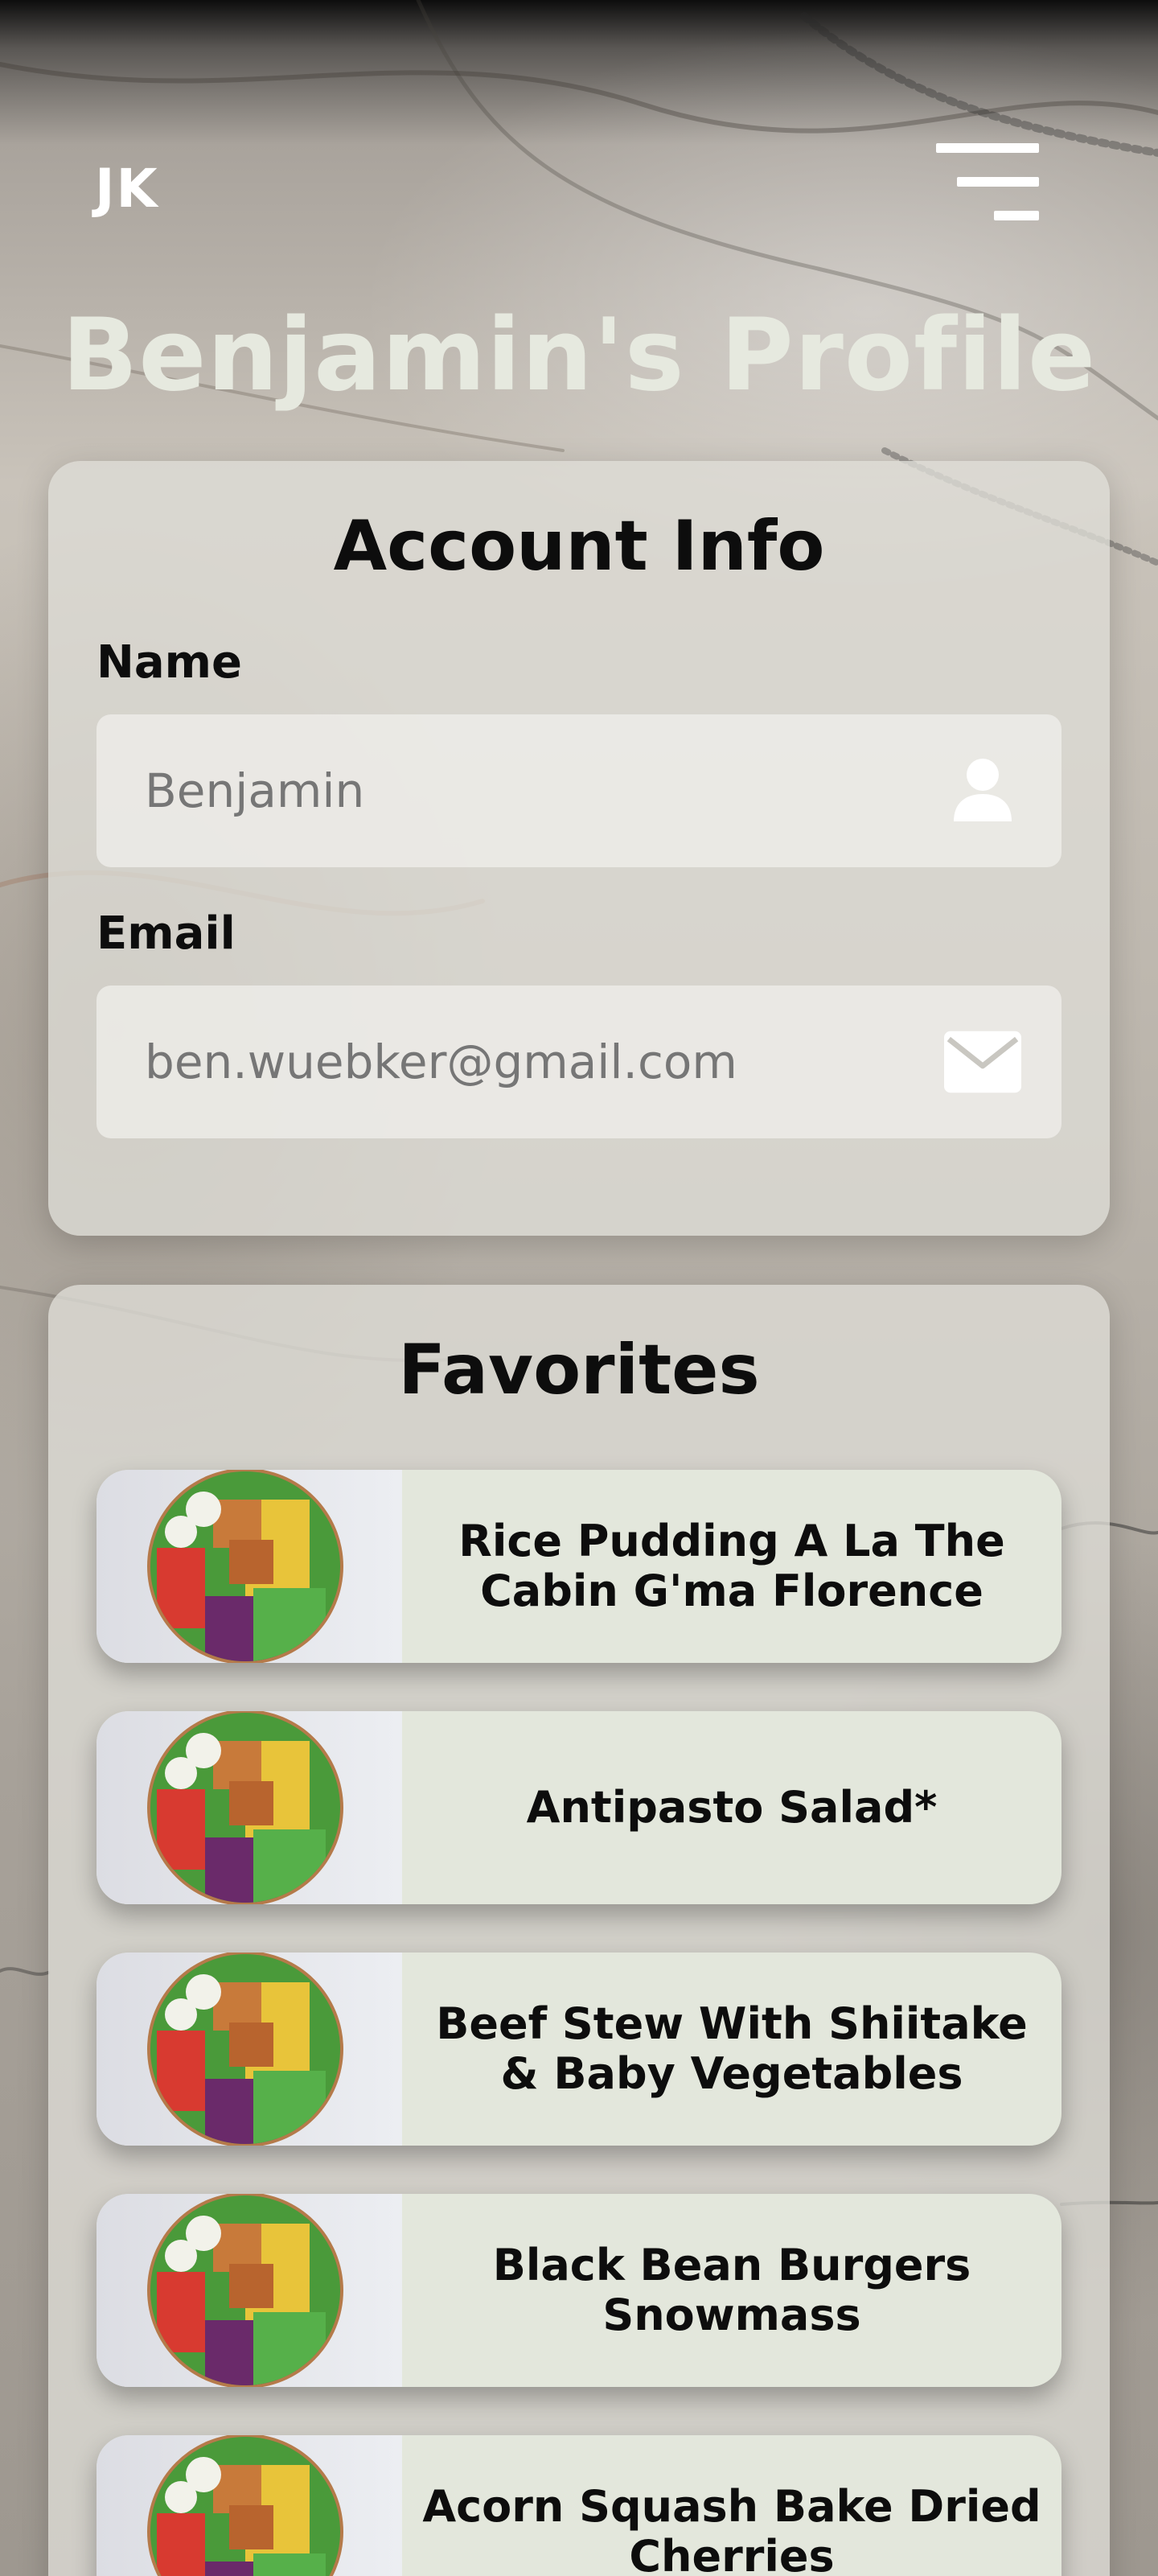  Describe the element at coordinates (579, 546) in the screenshot. I see `account-info-title: Account Info` at that location.